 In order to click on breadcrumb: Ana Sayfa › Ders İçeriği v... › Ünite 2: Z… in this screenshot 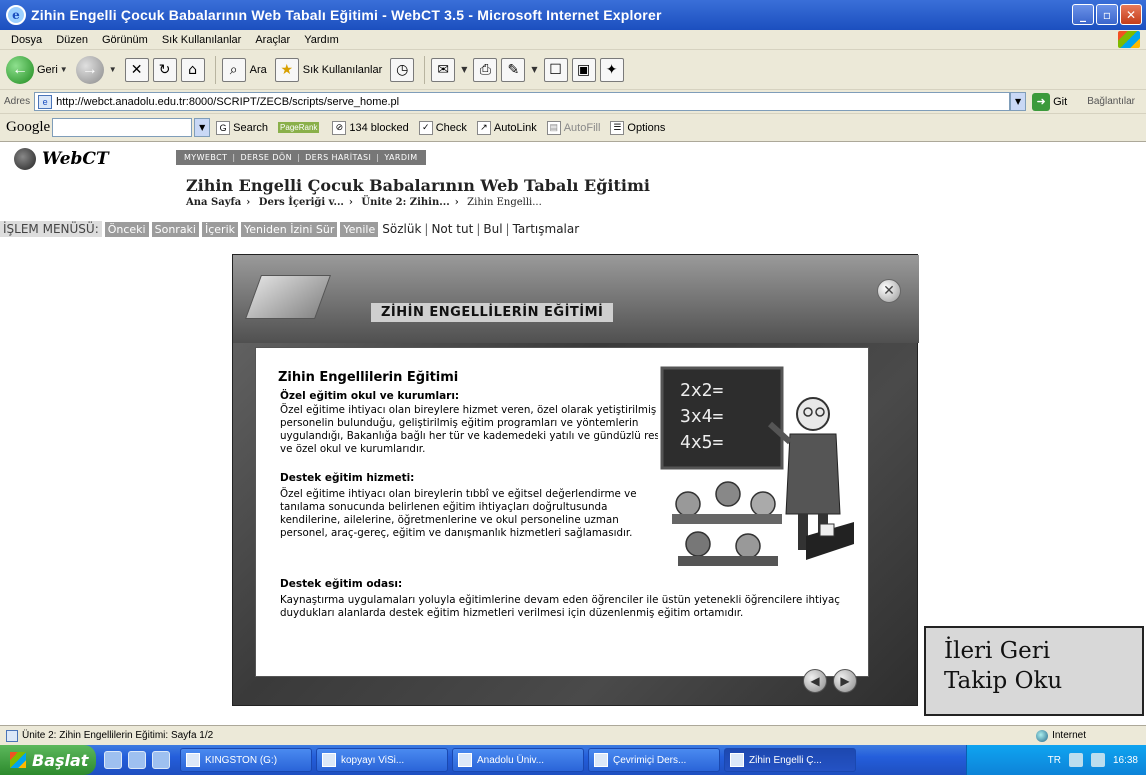, I will do `click(364, 202)`.